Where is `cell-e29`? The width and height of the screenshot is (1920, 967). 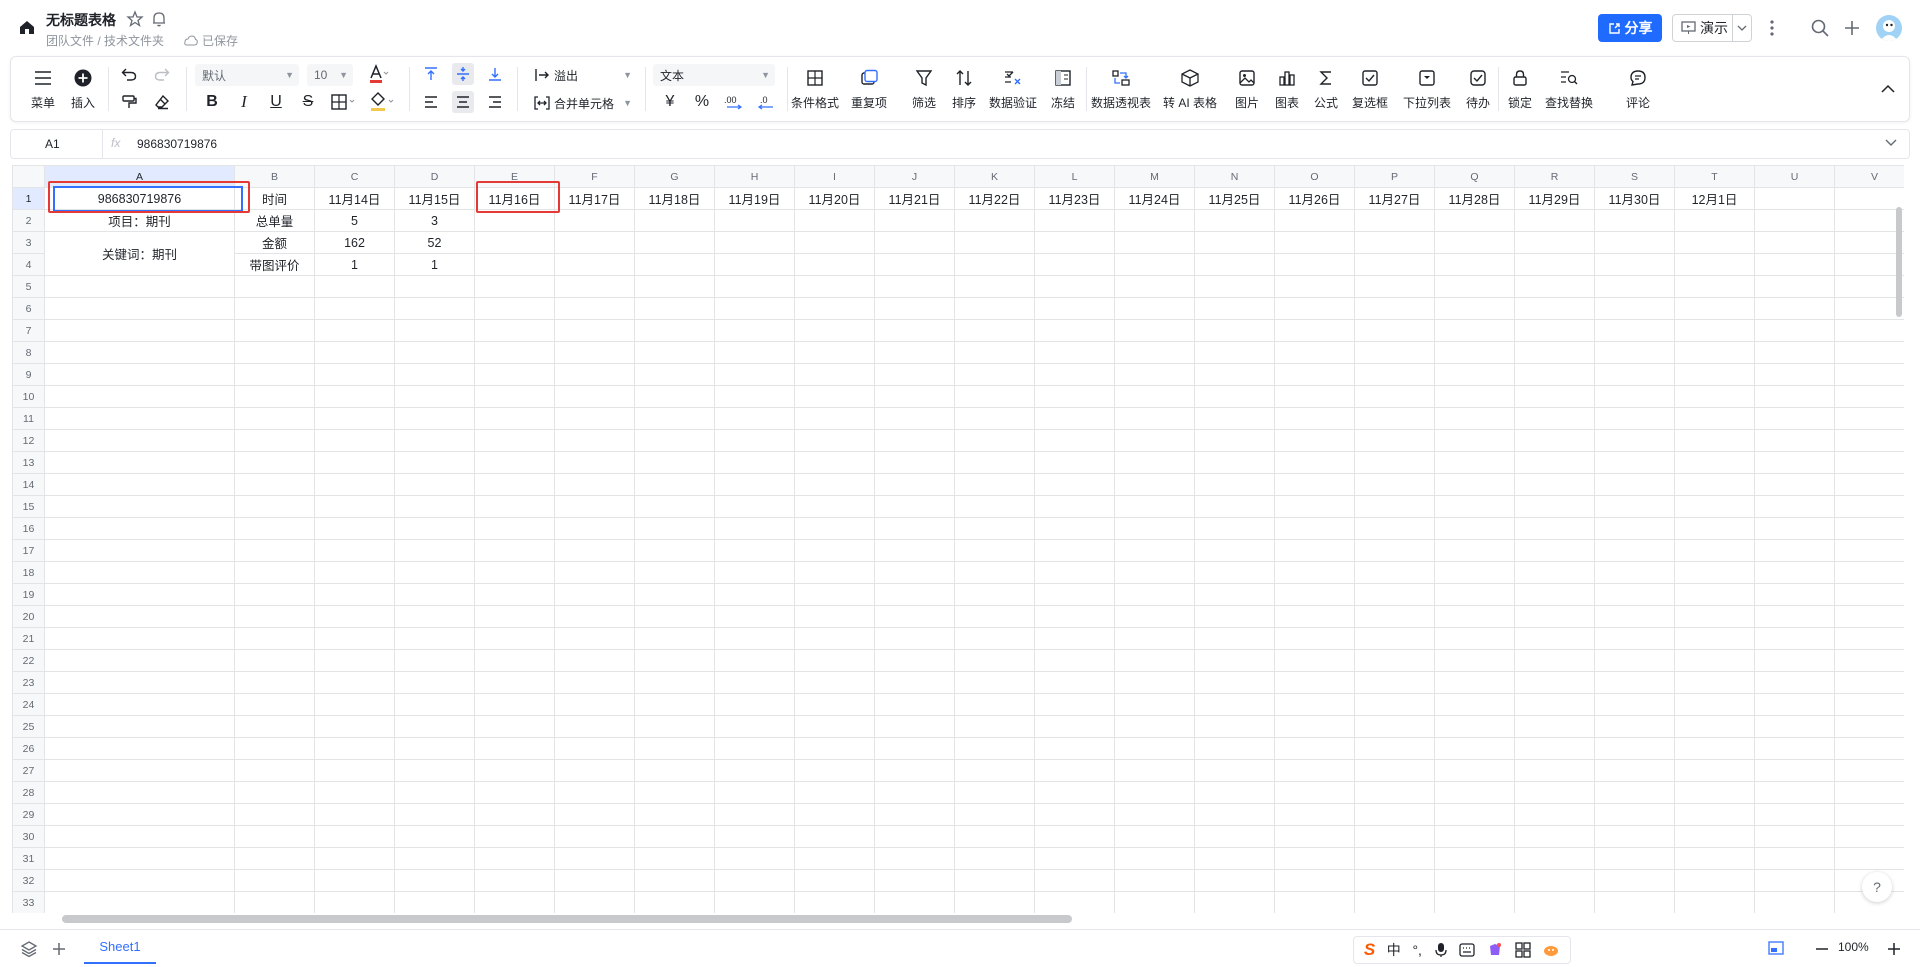
cell-e29 is located at coordinates (514, 814).